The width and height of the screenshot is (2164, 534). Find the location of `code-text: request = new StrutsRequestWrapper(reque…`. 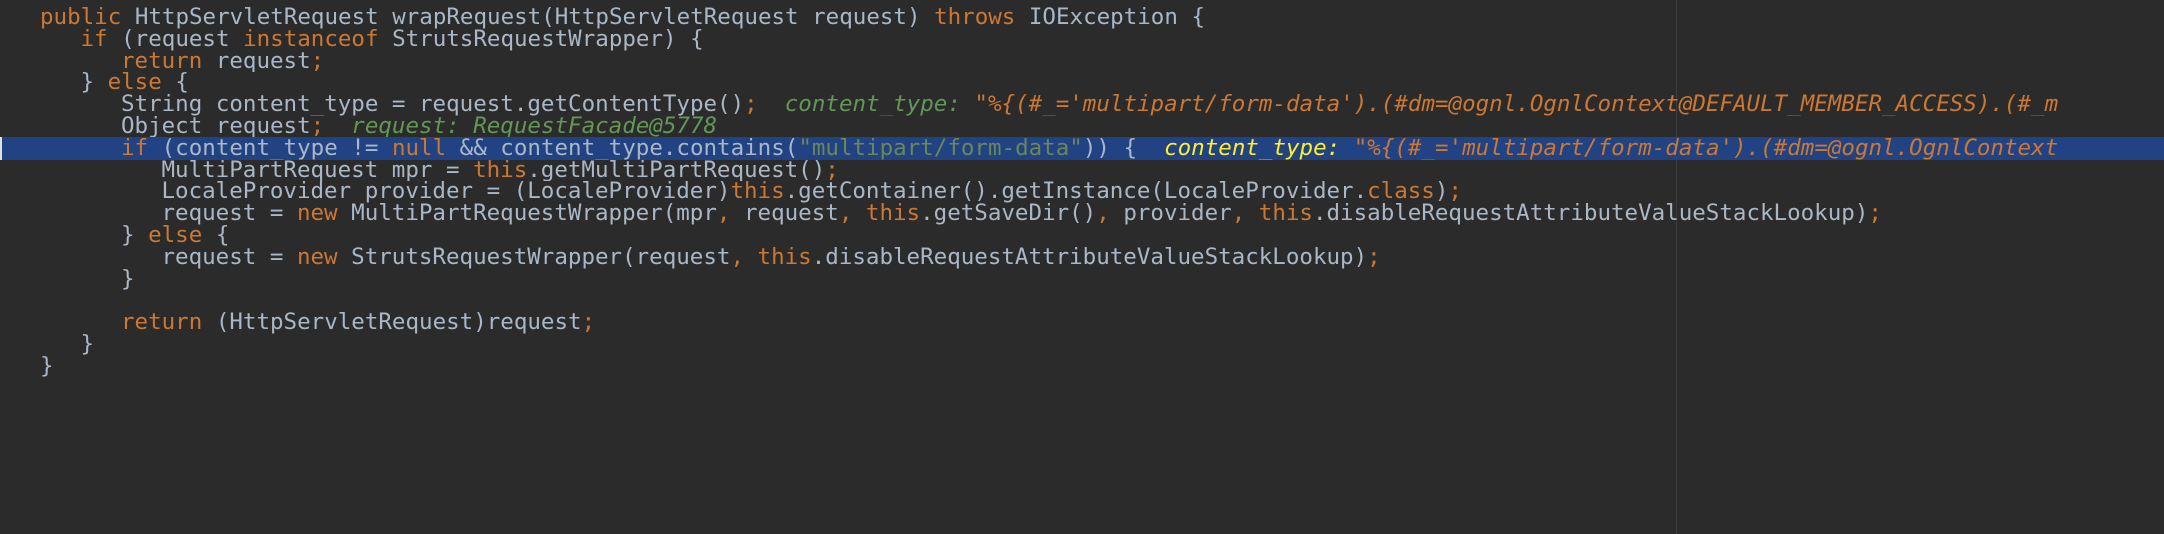

code-text: request = new StrutsRequestWrapper(reque… is located at coordinates (771, 257).